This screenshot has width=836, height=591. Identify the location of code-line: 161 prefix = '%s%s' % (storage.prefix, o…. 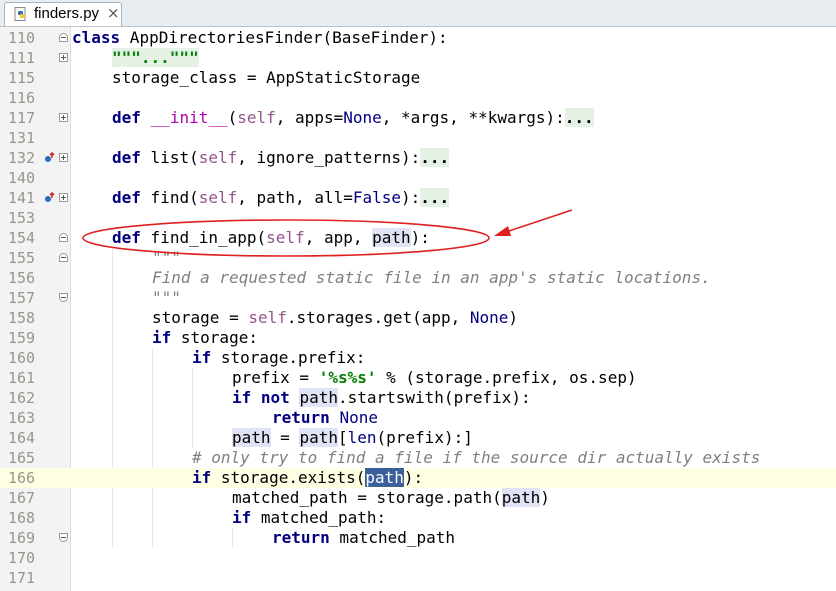
(418, 378).